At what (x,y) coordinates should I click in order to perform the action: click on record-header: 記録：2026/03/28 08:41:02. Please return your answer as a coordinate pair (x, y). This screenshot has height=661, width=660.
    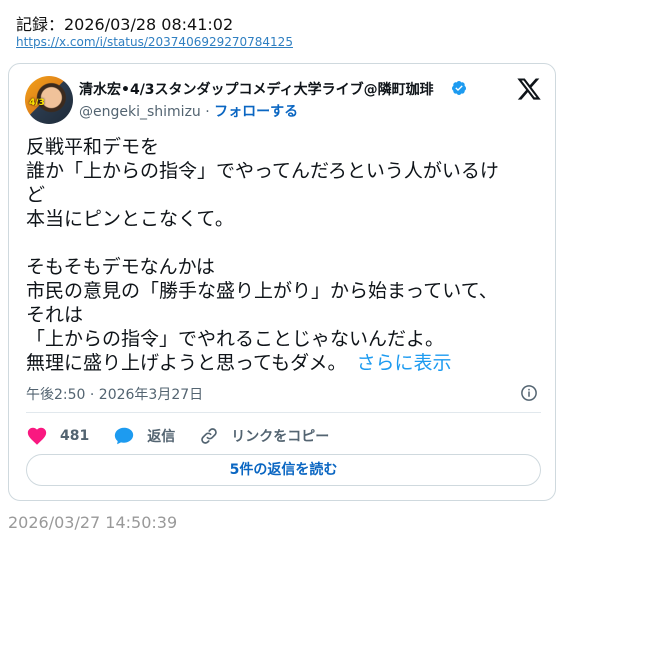
    Looking at the image, I should click on (125, 24).